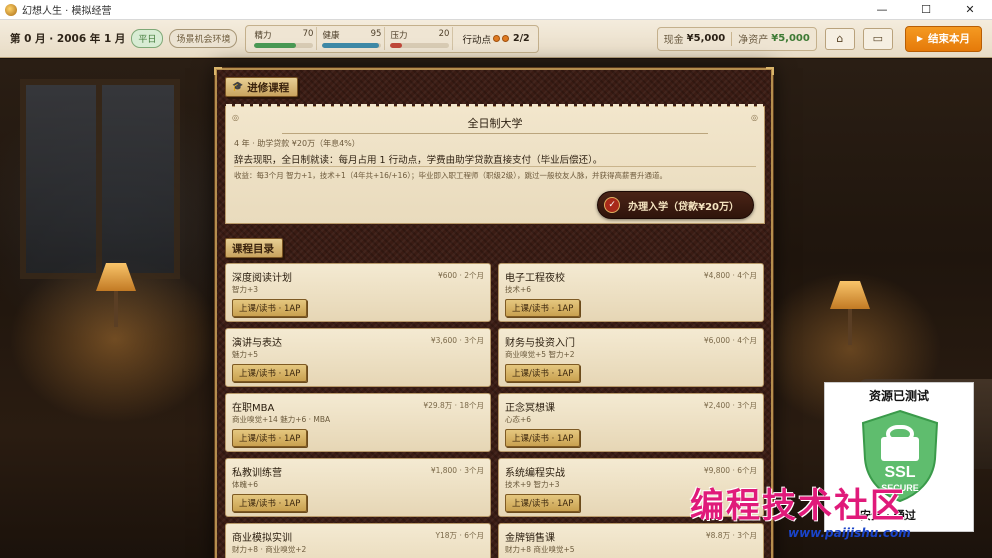  I want to click on close-button: ✕, so click(970, 10).